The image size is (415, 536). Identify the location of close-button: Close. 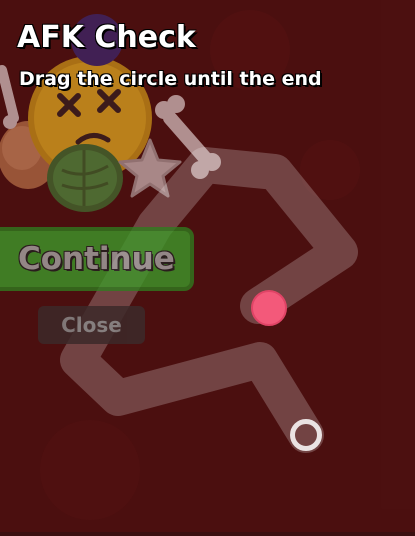
(91, 325).